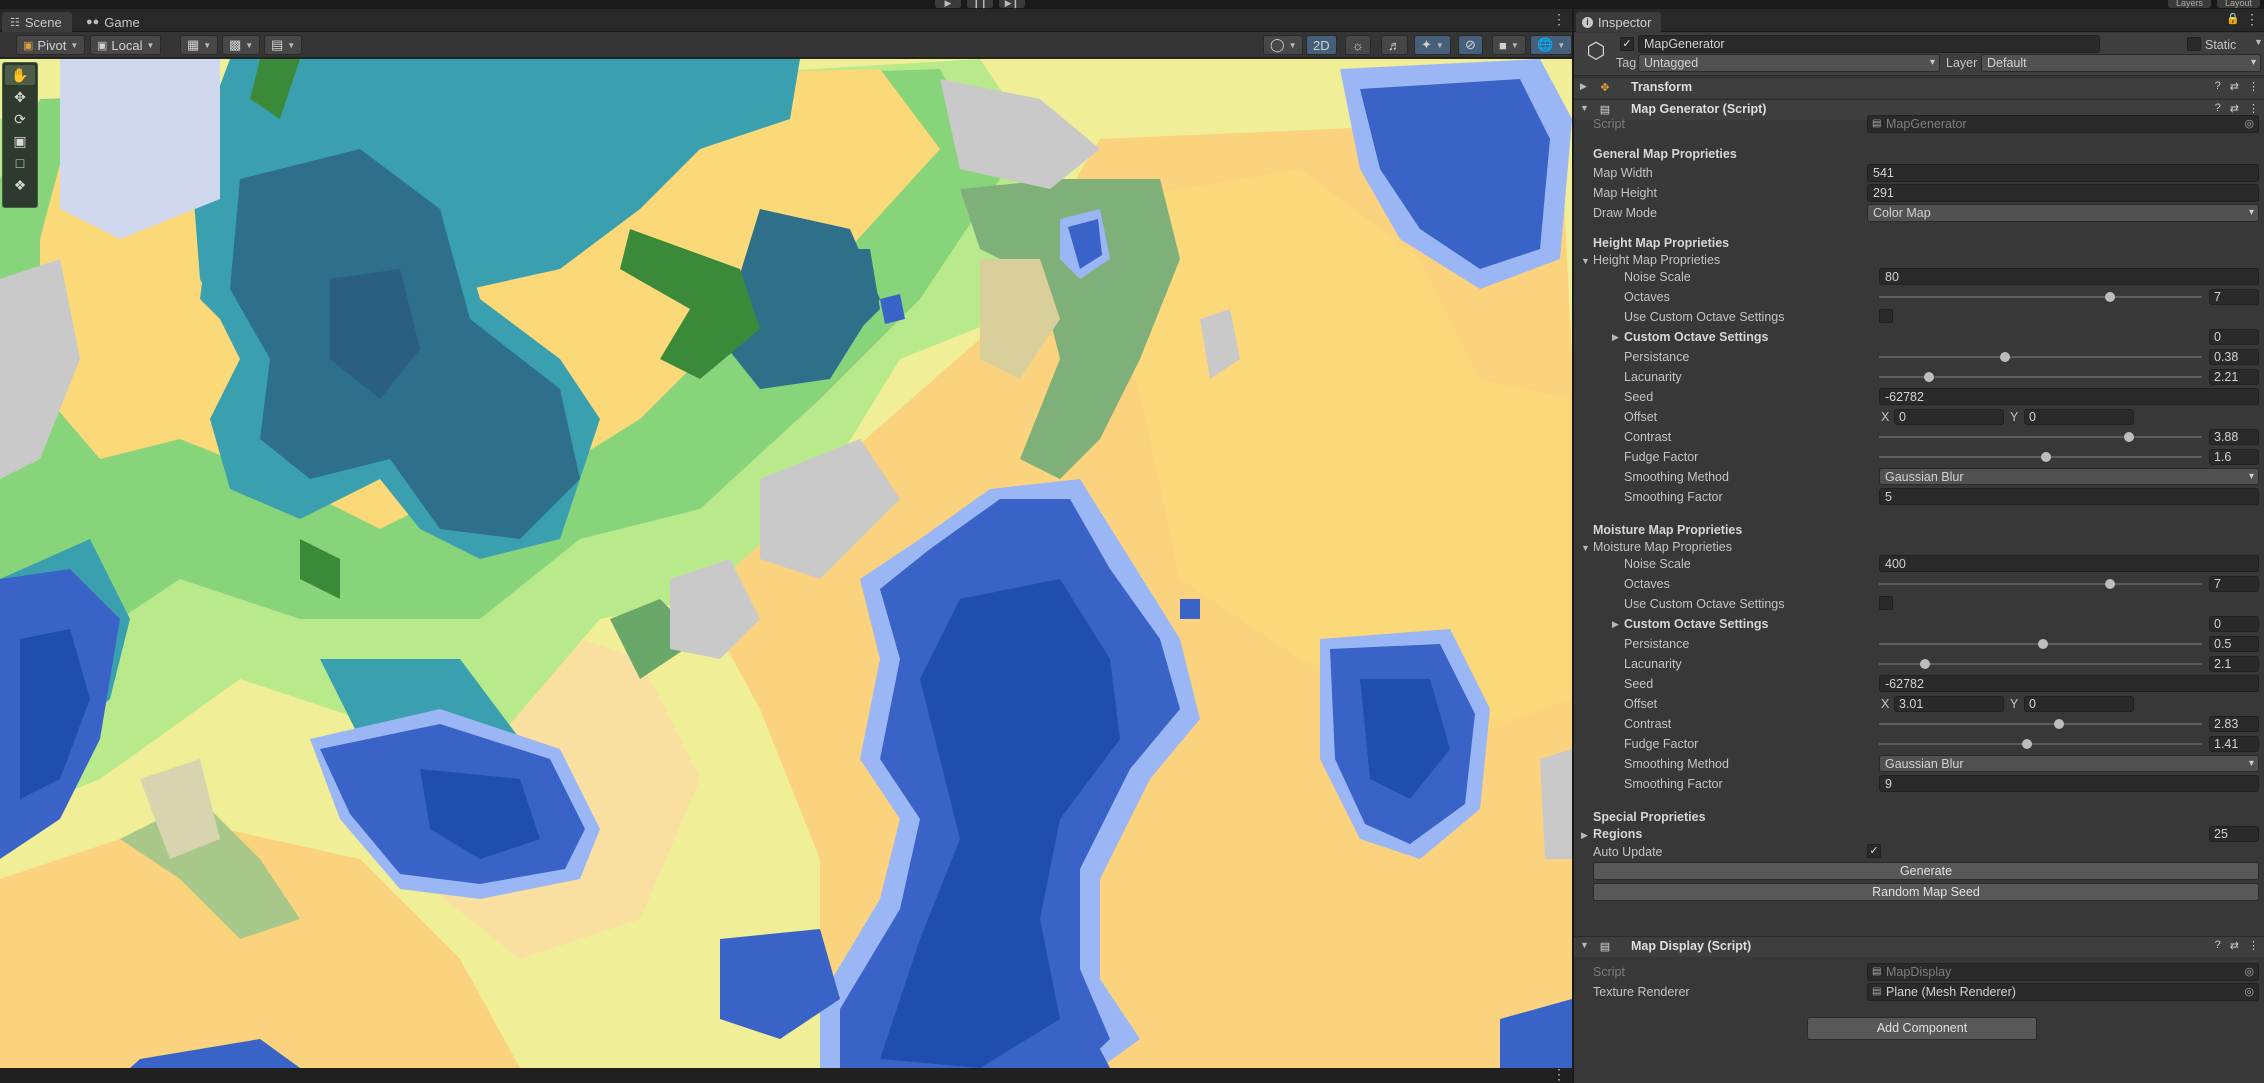 This screenshot has height=1083, width=2264. Describe the element at coordinates (1886, 603) in the screenshot. I see `moisture-custom-octave-checkbox` at that location.